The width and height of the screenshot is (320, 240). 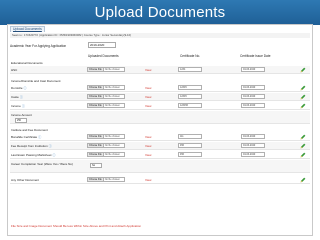 I want to click on page-banner: Upload Documents, so click(x=160, y=12).